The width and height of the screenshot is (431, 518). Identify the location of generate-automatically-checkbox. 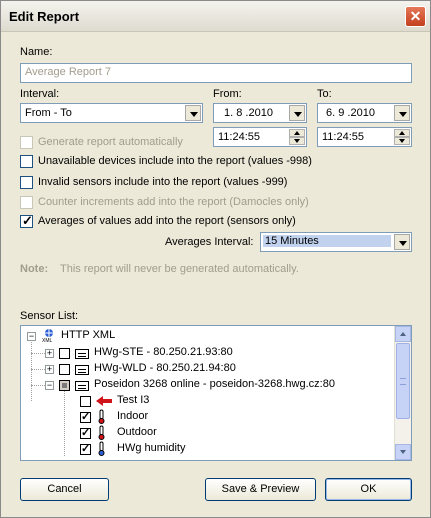
(26, 142).